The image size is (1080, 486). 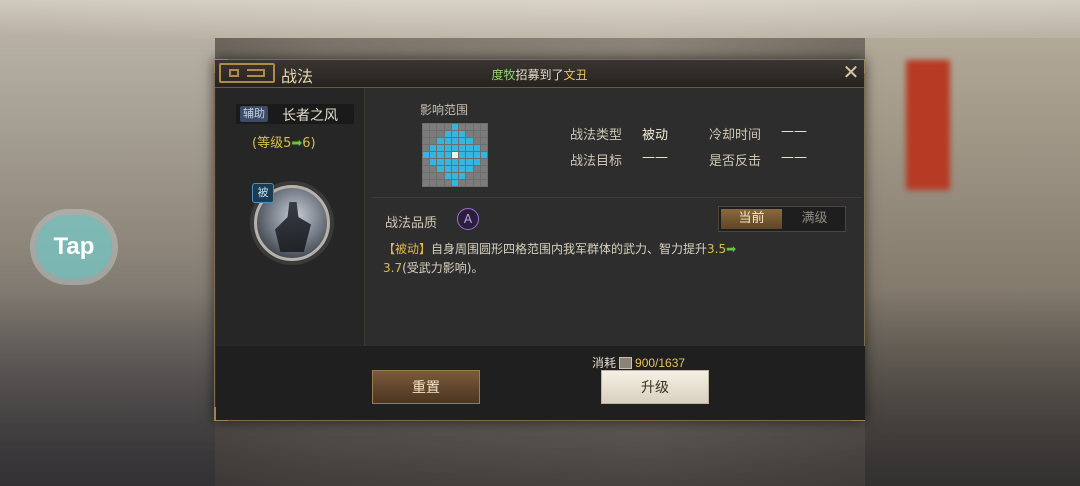 What do you see at coordinates (717, 249) in the screenshot?
I see `description-value-from: 3.5` at bounding box center [717, 249].